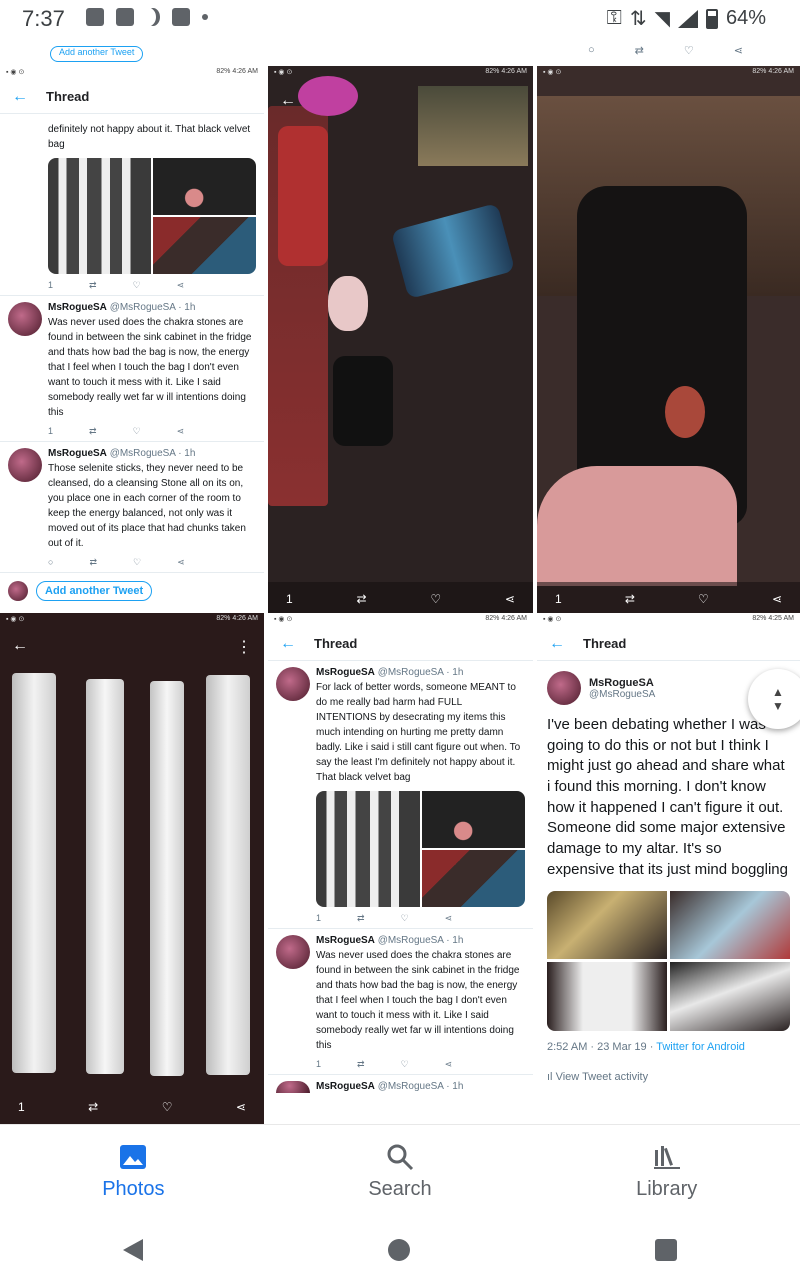 The image size is (800, 1280). What do you see at coordinates (95, 17) in the screenshot?
I see `image-icon` at bounding box center [95, 17].